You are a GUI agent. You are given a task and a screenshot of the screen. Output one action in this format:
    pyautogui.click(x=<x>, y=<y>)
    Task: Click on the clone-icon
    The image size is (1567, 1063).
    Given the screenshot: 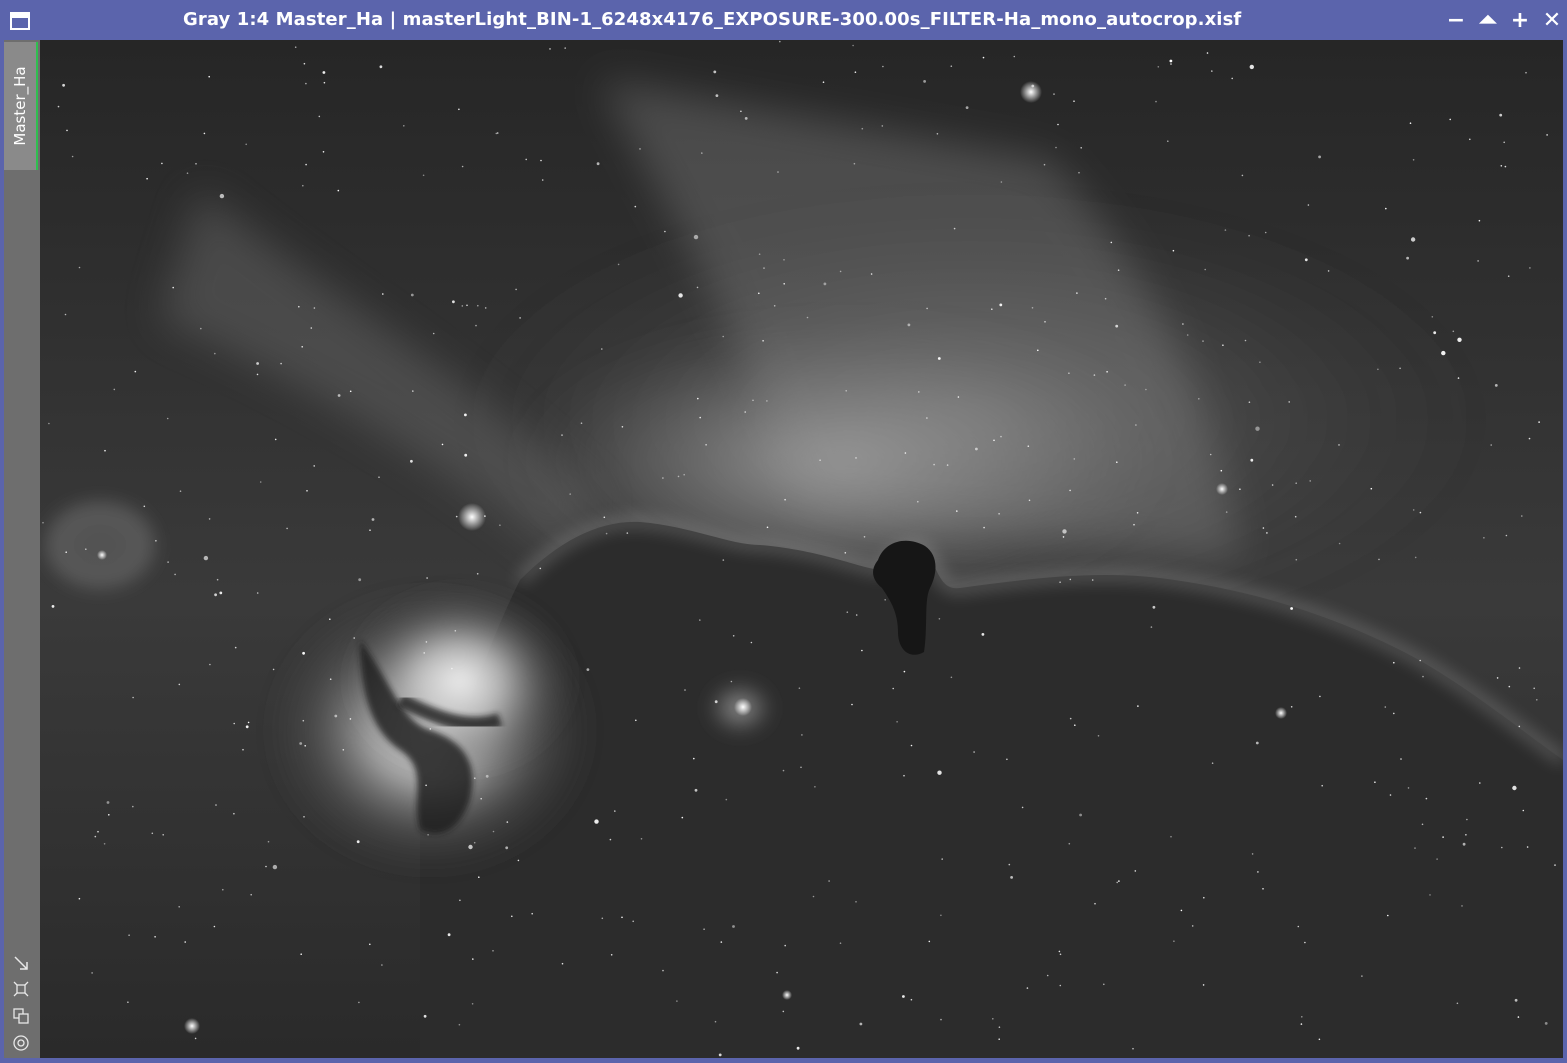 What is the action you would take?
    pyautogui.click(x=21, y=1016)
    